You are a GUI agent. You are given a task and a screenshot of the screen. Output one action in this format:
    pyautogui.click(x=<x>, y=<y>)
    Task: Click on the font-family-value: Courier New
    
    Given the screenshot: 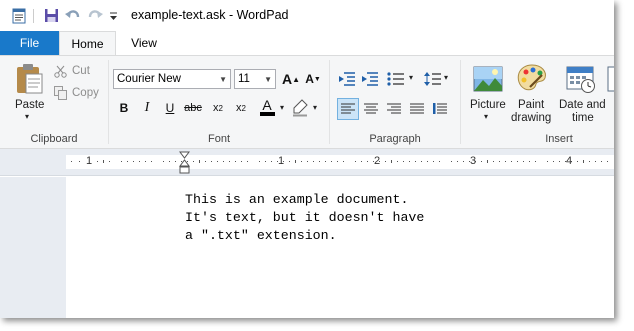 What is the action you would take?
    pyautogui.click(x=149, y=79)
    